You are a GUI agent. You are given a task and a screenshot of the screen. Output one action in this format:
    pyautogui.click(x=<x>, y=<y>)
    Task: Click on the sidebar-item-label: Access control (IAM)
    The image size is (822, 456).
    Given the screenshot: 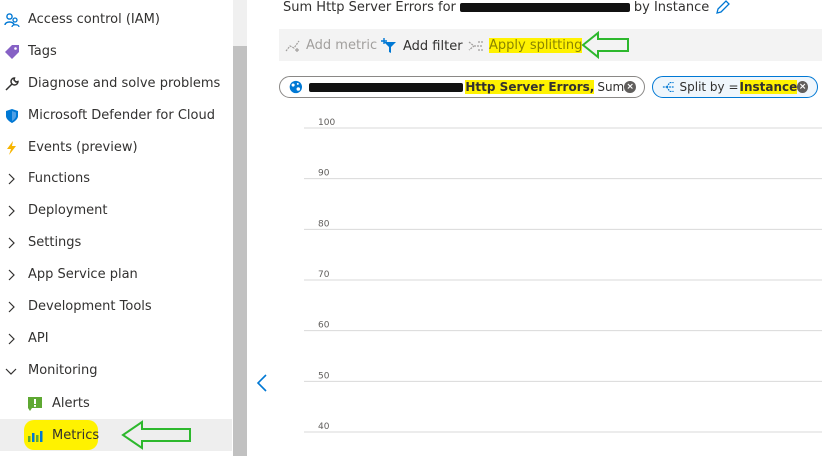 What is the action you would take?
    pyautogui.click(x=94, y=19)
    